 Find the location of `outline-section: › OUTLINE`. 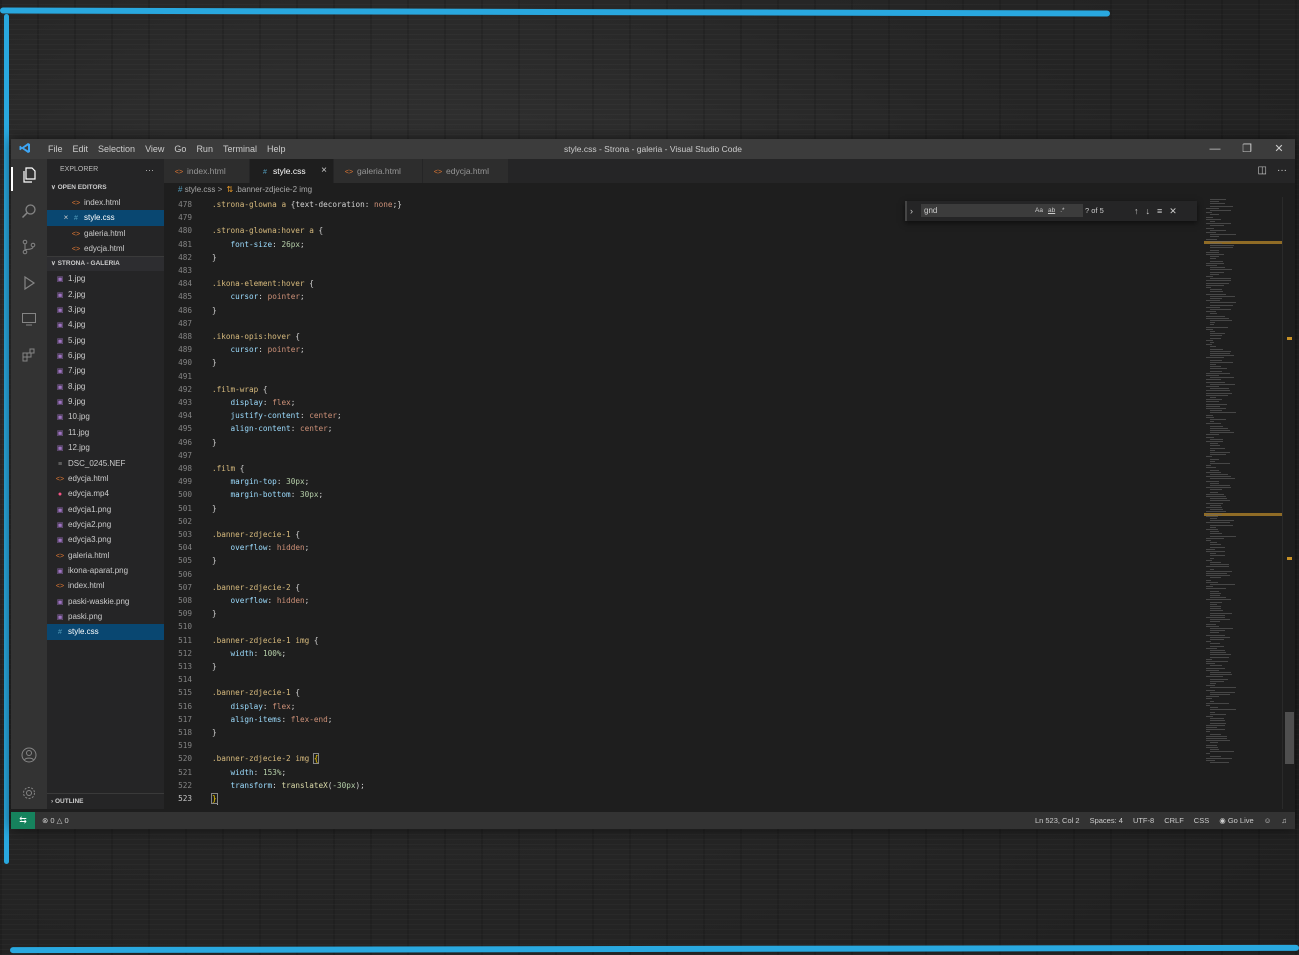

outline-section: › OUTLINE is located at coordinates (105, 801).